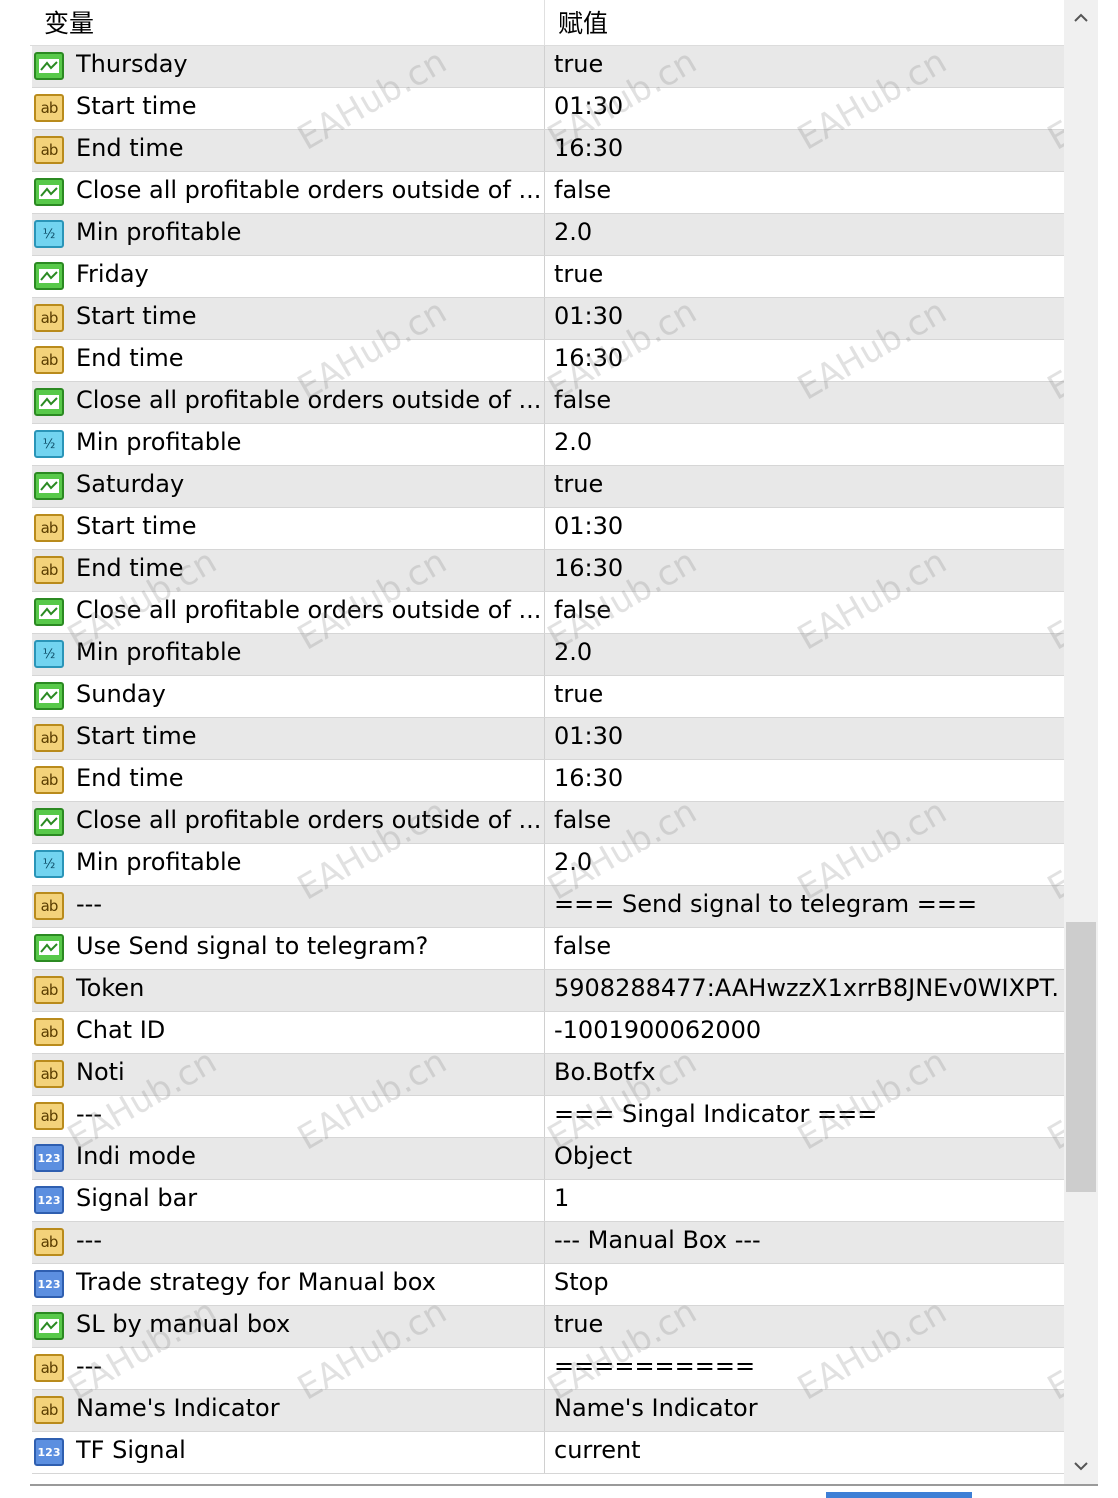 The width and height of the screenshot is (1118, 1498). I want to click on table-row: Saturday true, so click(548, 487).